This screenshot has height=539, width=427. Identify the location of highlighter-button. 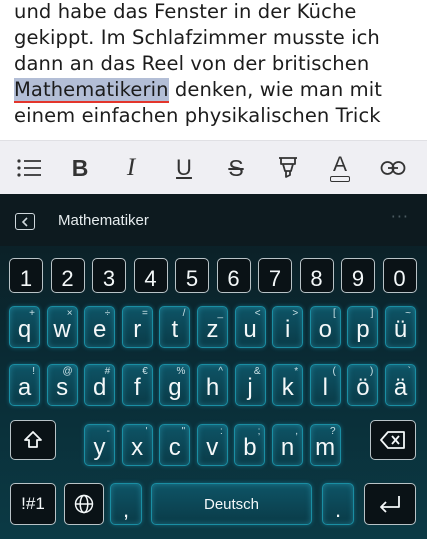
(288, 168).